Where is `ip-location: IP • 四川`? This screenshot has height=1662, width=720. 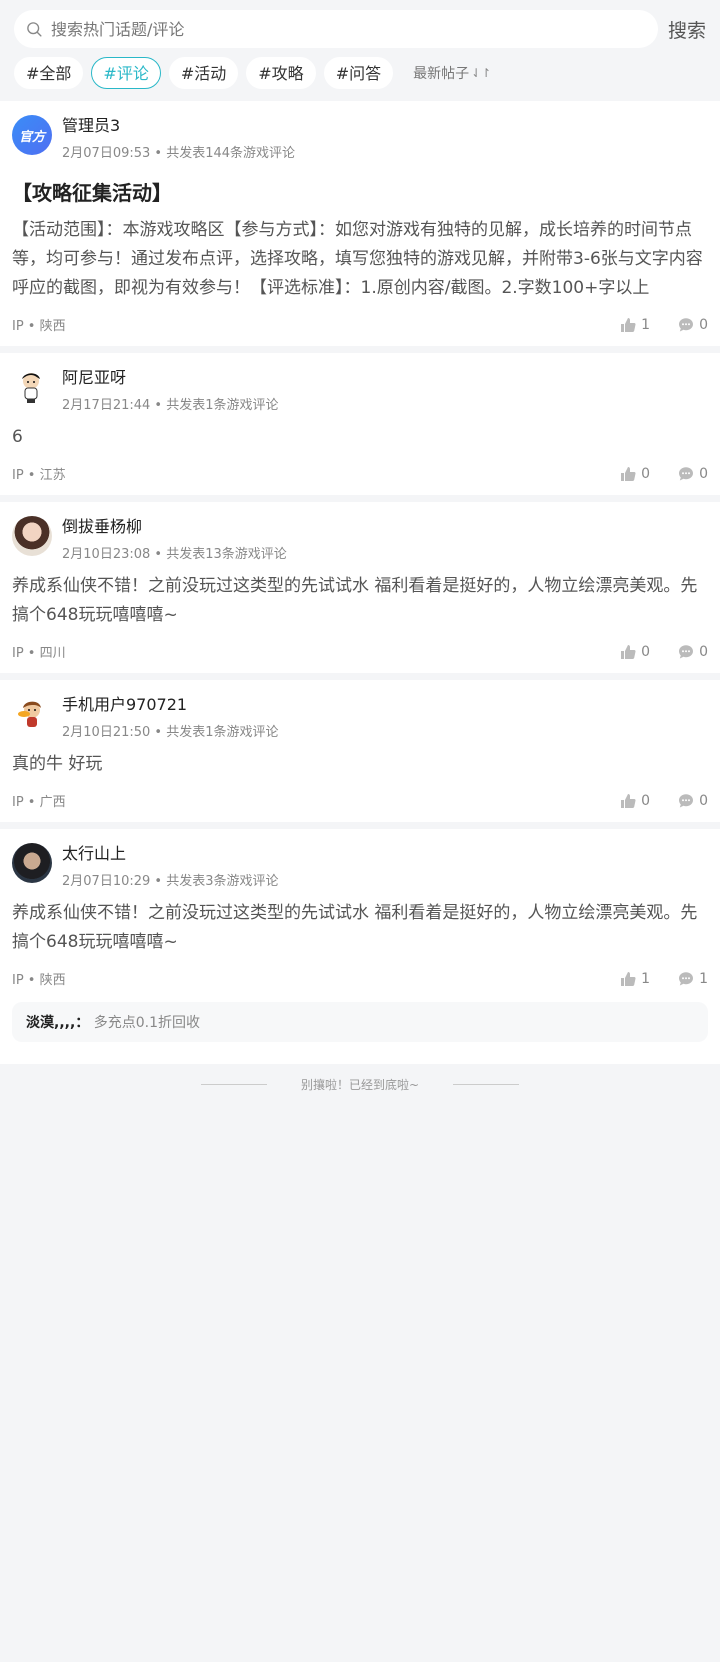 ip-location: IP • 四川 is located at coordinates (39, 653).